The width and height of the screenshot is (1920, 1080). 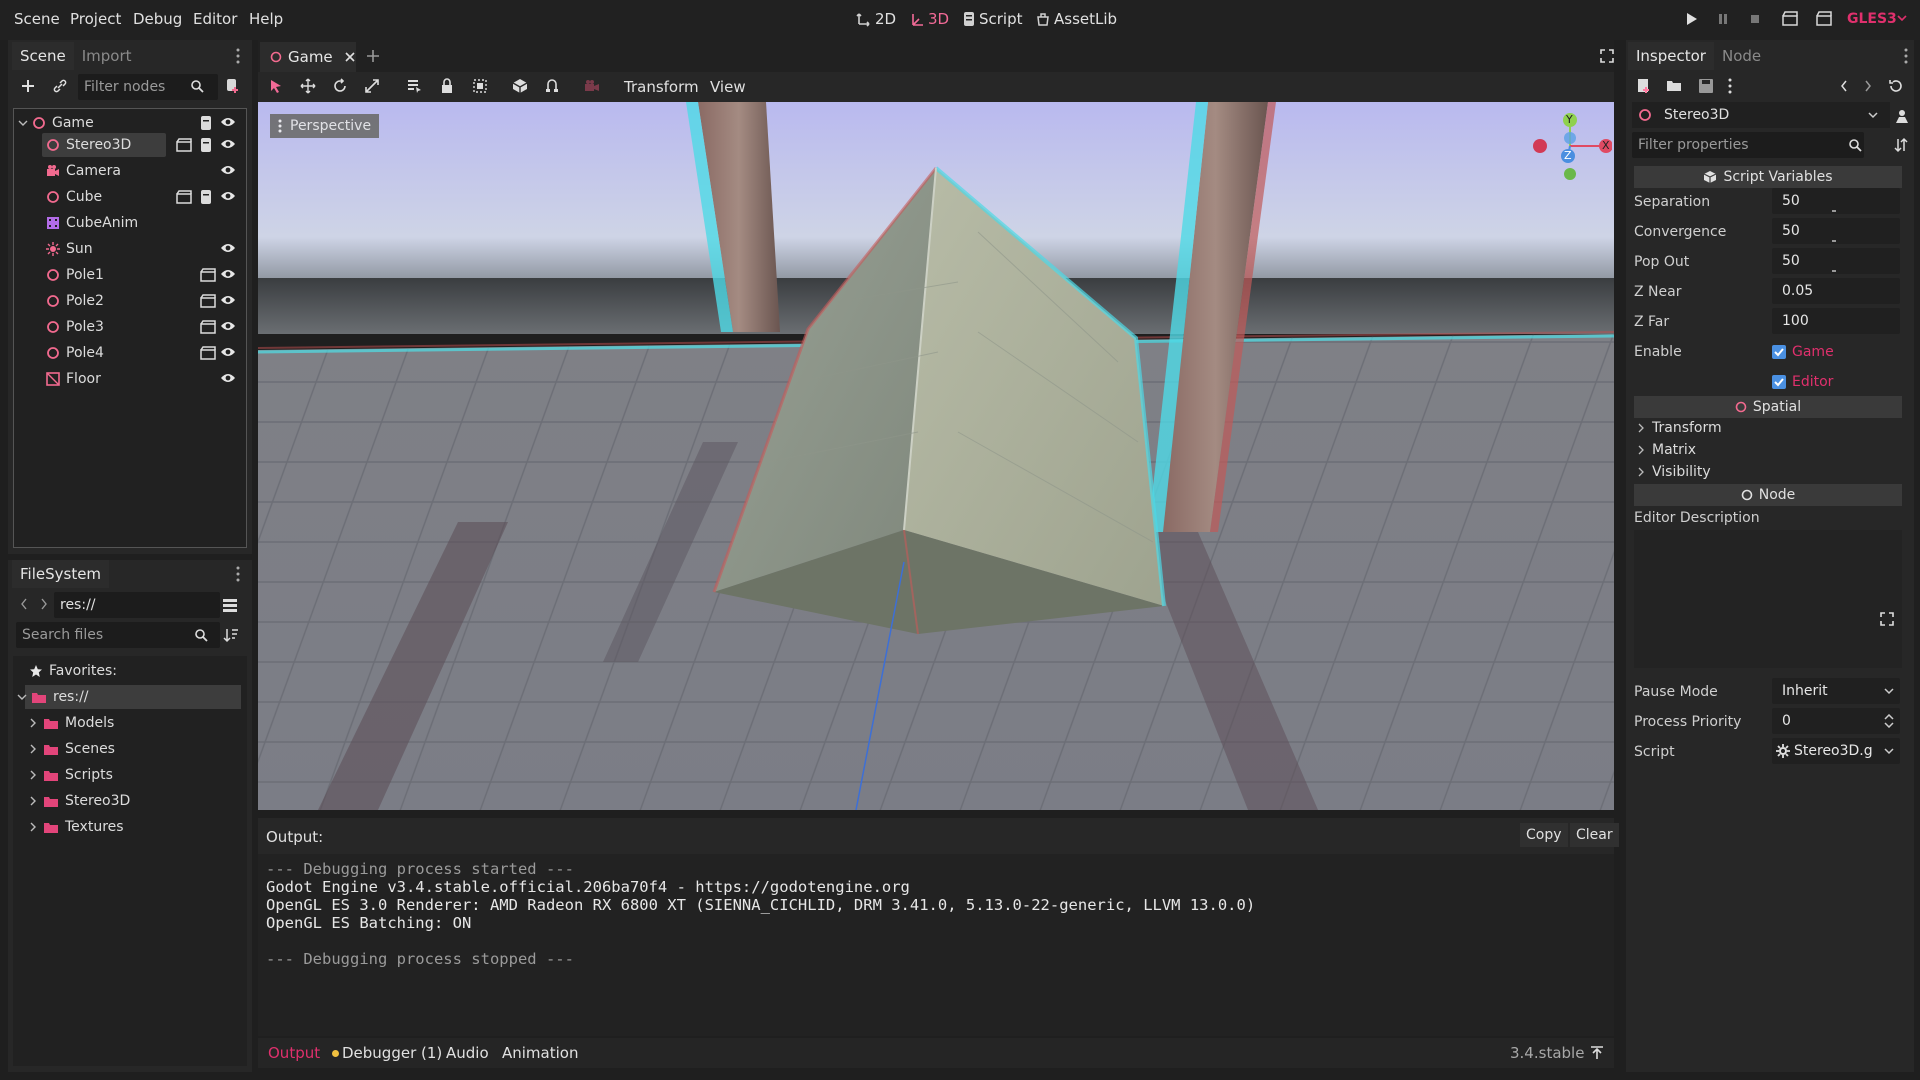 What do you see at coordinates (1076, 19) in the screenshot?
I see `workspace-assetlib-button: AssetLib` at bounding box center [1076, 19].